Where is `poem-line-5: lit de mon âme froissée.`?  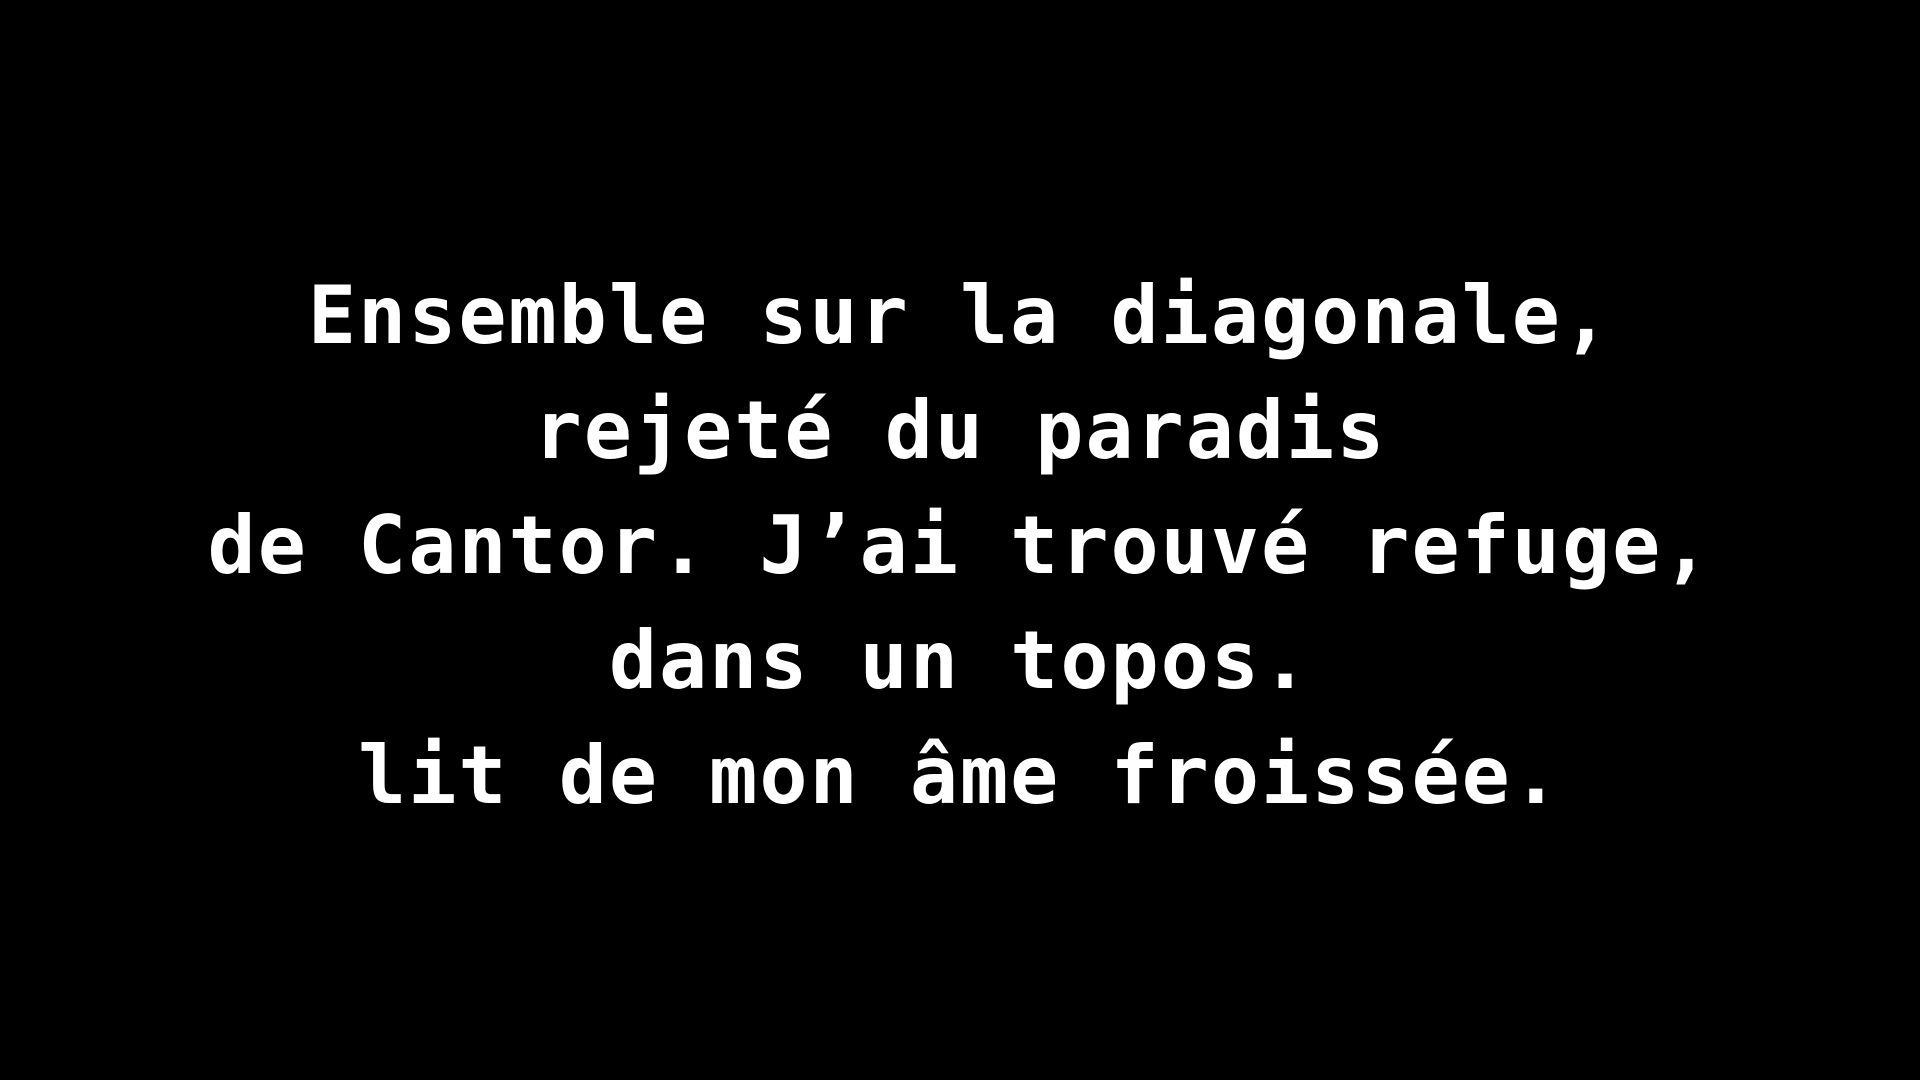 poem-line-5: lit de mon âme froissée. is located at coordinates (960, 775).